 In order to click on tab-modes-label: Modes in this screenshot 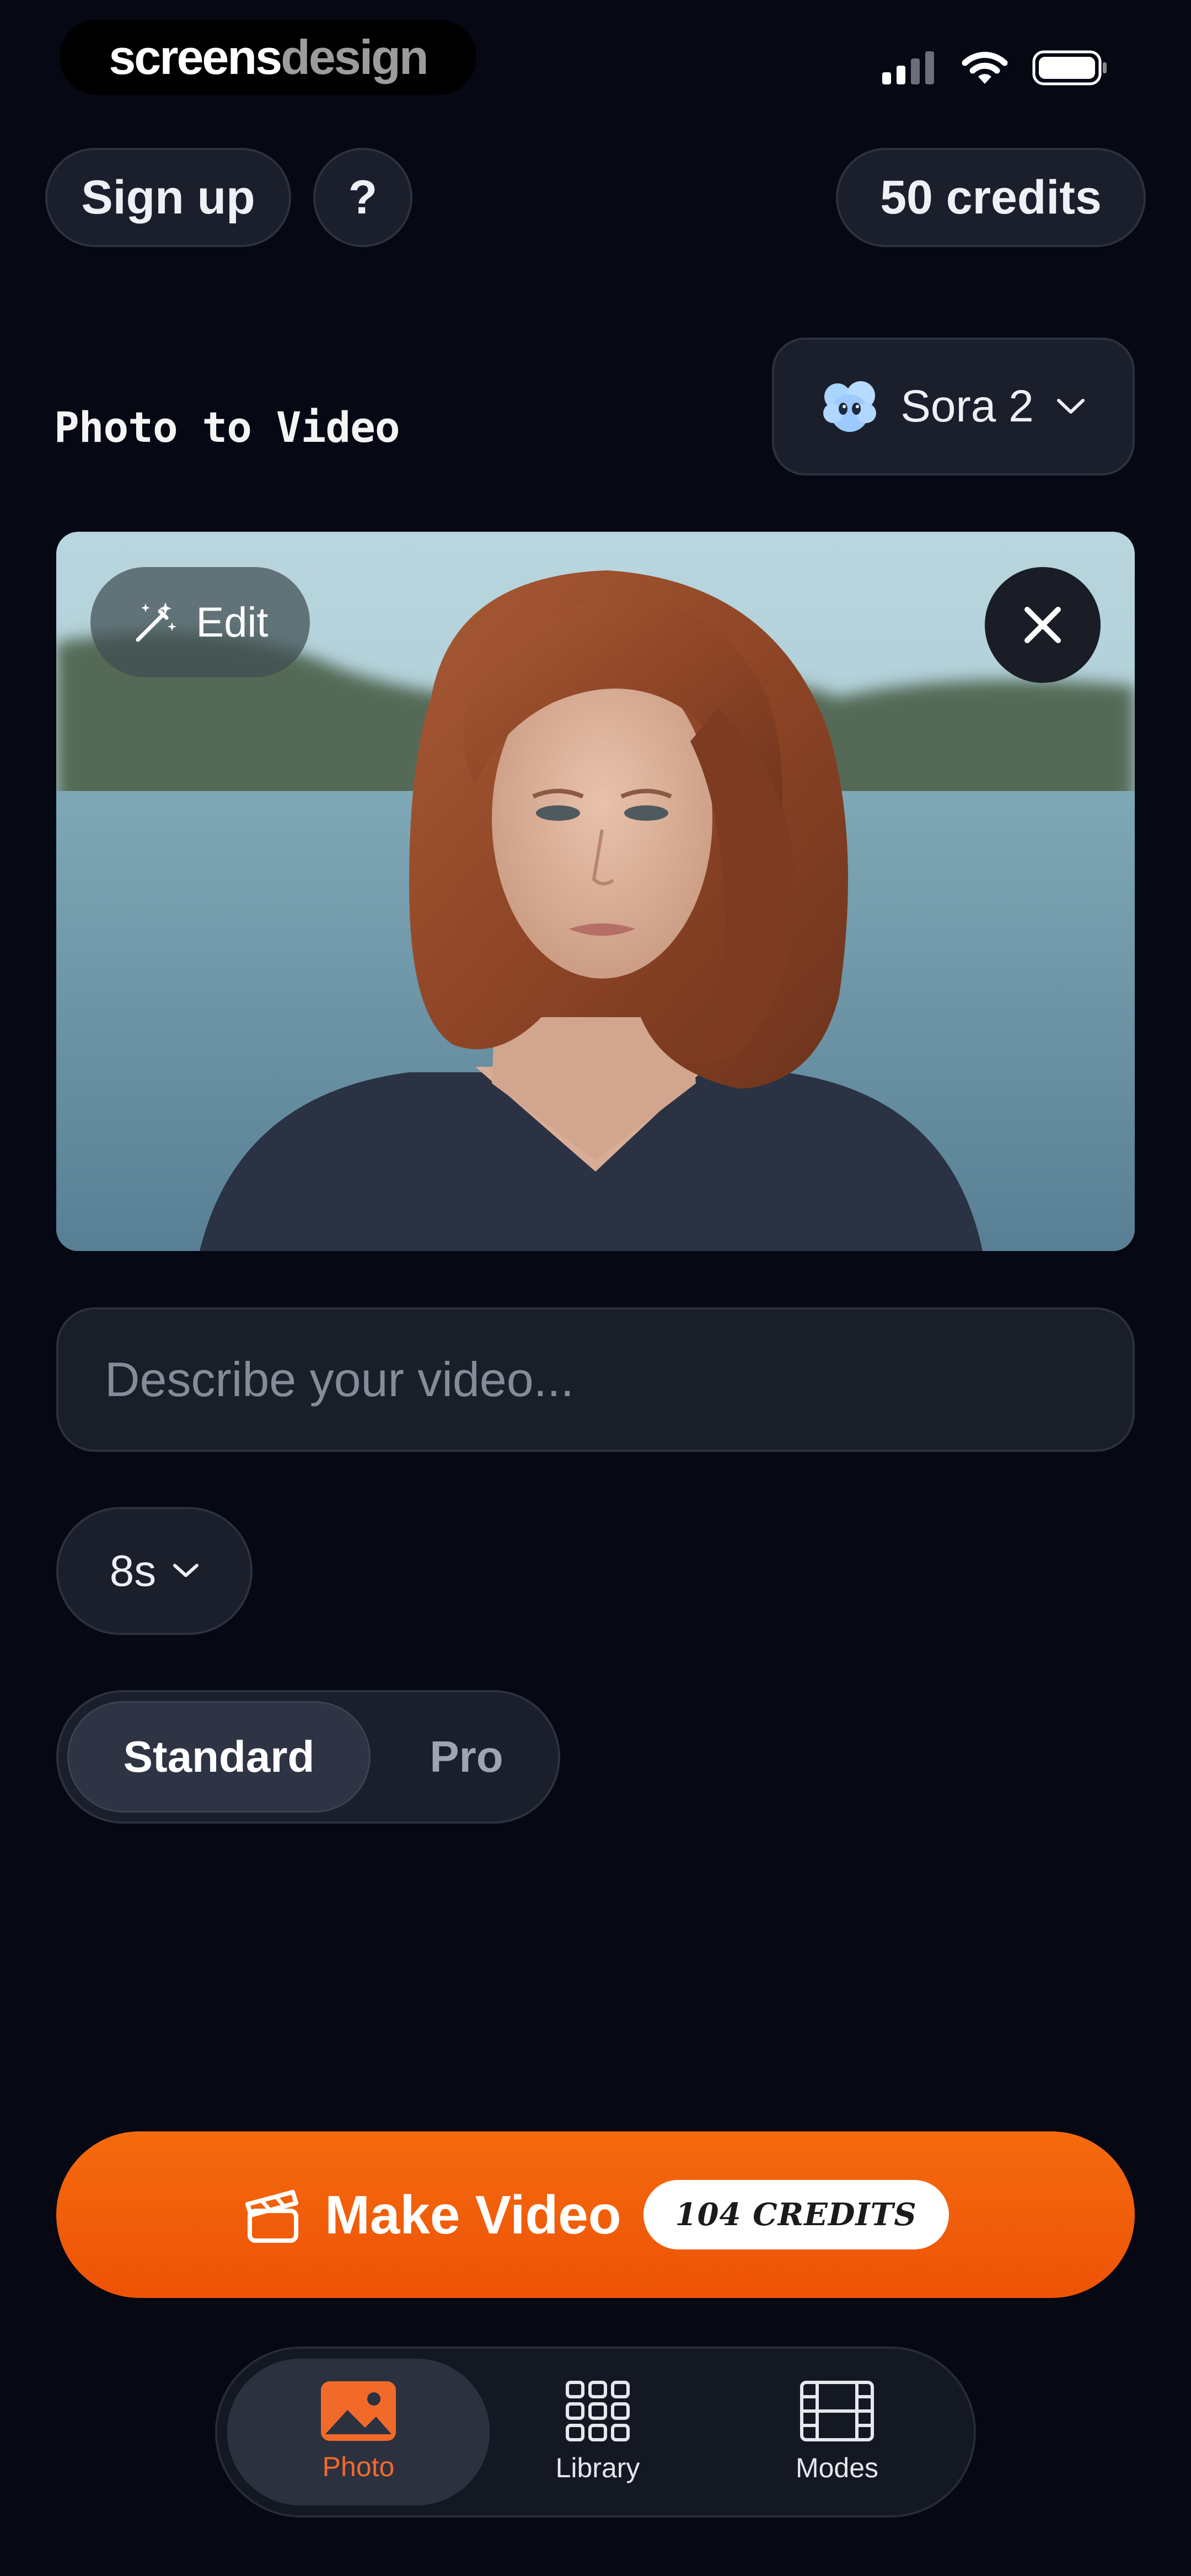, I will do `click(837, 2467)`.